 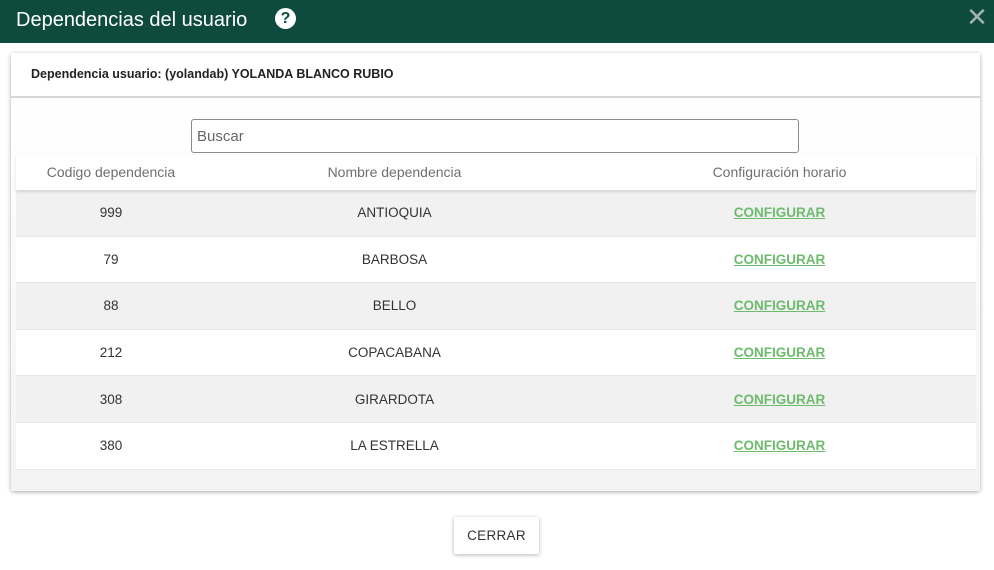 I want to click on column-header-name: Nombre dependencia, so click(x=394, y=172).